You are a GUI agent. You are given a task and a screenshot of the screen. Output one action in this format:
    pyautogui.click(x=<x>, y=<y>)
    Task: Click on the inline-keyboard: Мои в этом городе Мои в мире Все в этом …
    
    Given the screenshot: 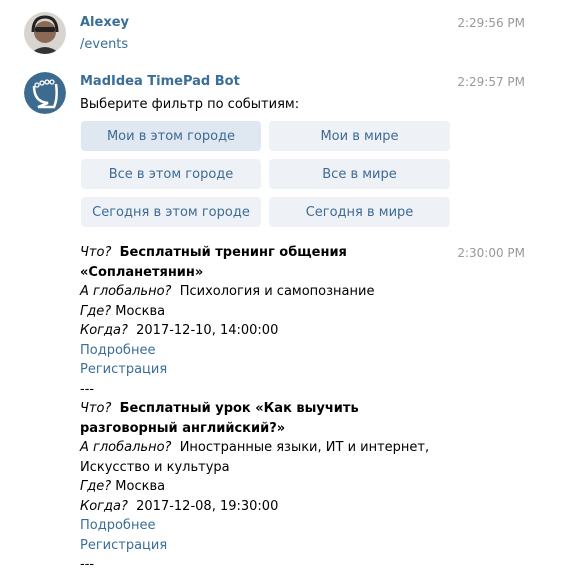 What is the action you would take?
    pyautogui.click(x=265, y=174)
    